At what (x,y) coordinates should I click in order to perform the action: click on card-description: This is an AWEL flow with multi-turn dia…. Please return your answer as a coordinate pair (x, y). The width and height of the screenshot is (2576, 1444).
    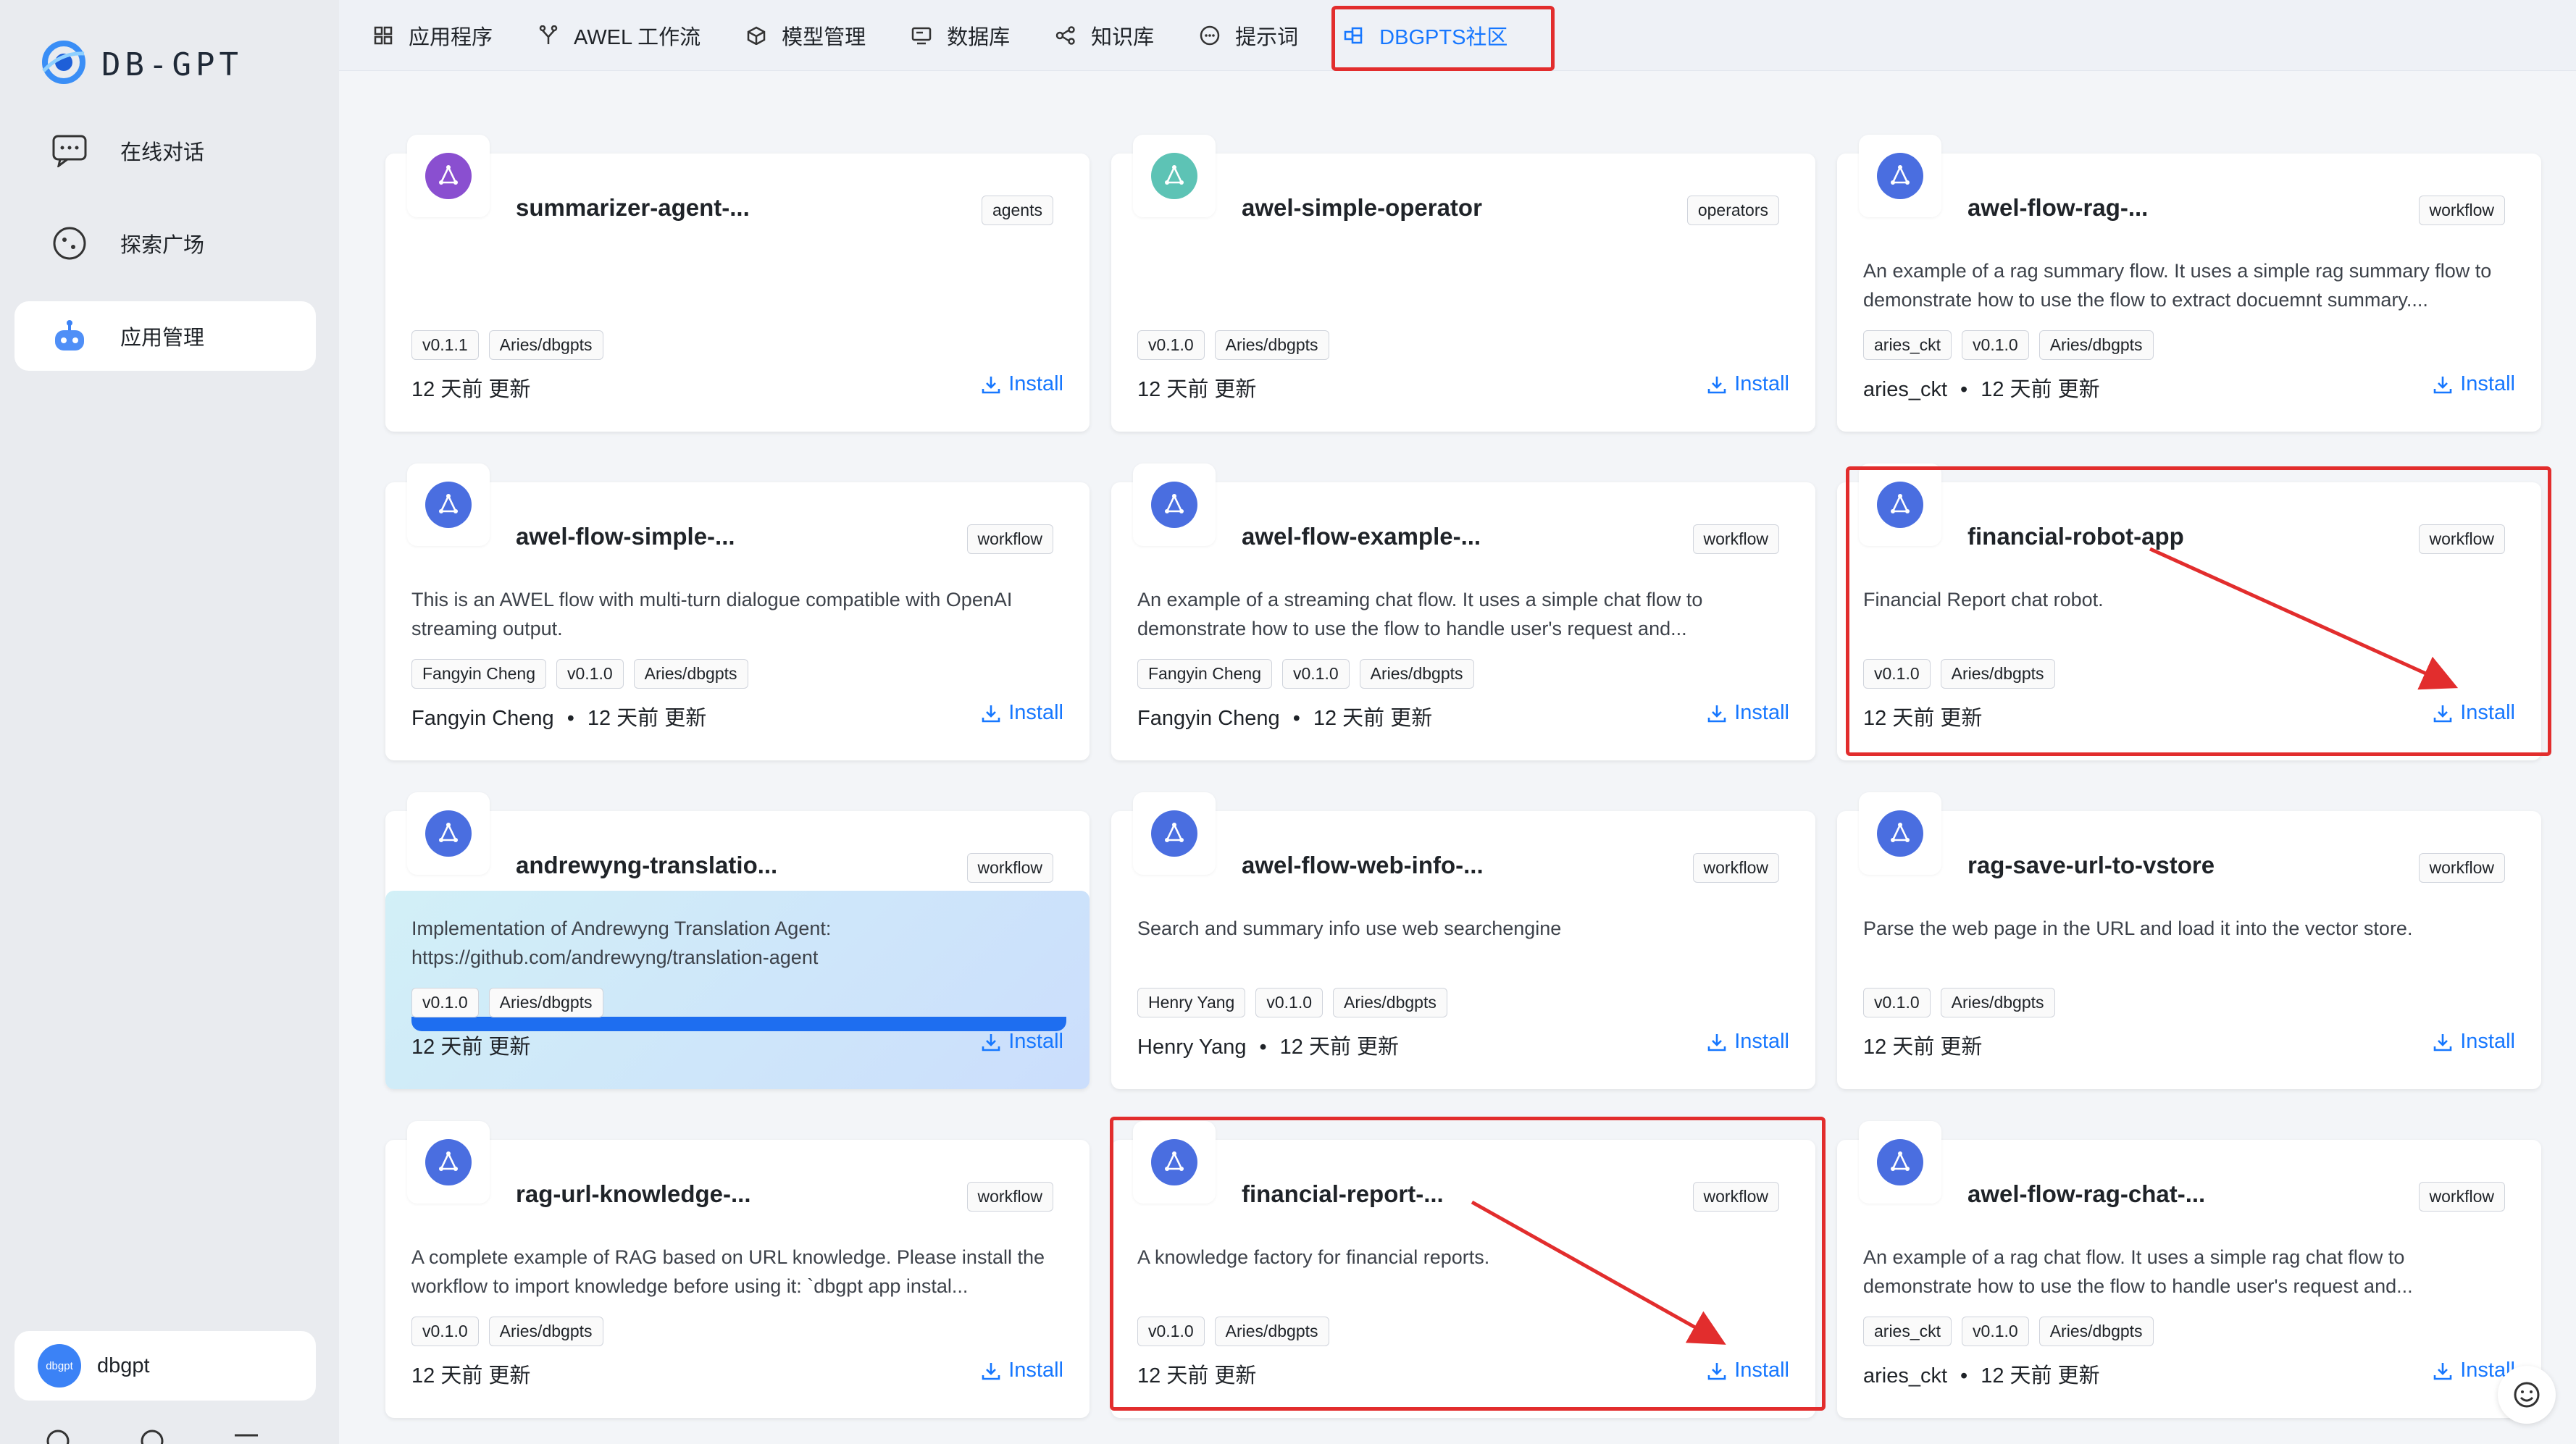
    Looking at the image, I should click on (712, 614).